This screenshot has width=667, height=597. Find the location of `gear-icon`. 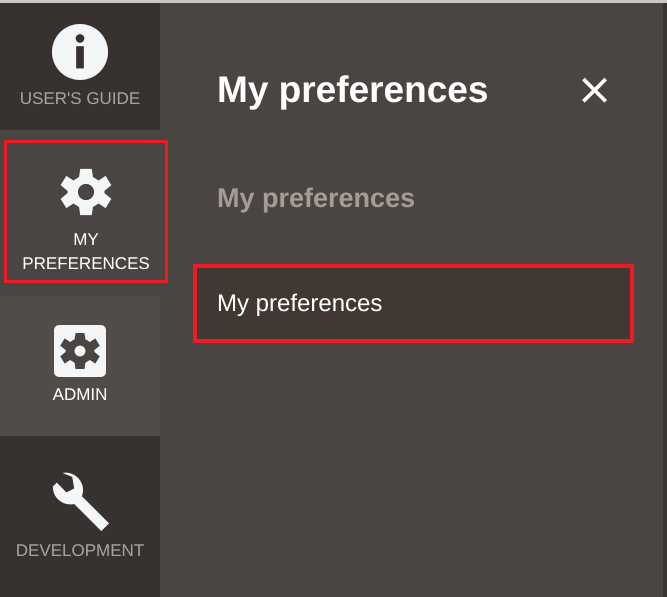

gear-icon is located at coordinates (80, 351).